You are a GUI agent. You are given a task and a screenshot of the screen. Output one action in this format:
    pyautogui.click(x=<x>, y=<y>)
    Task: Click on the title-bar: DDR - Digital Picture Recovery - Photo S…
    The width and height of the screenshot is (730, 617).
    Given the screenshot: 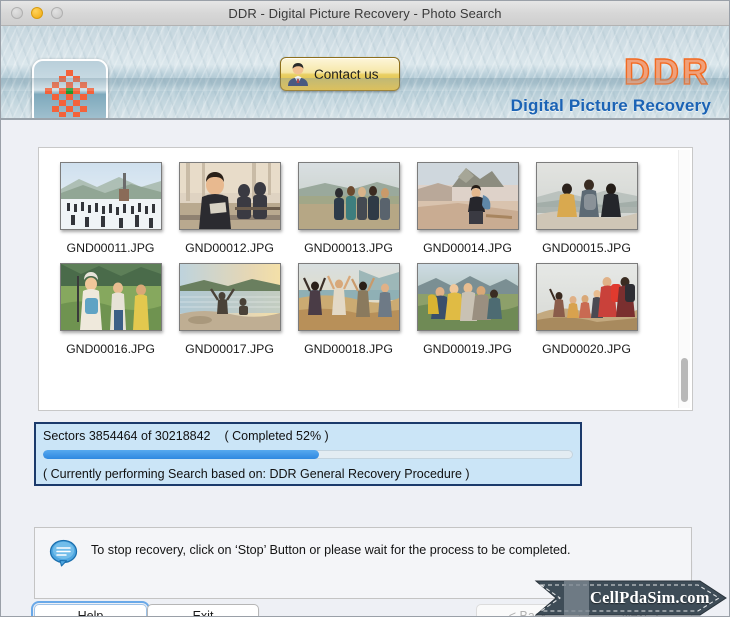 What is the action you would take?
    pyautogui.click(x=365, y=13)
    